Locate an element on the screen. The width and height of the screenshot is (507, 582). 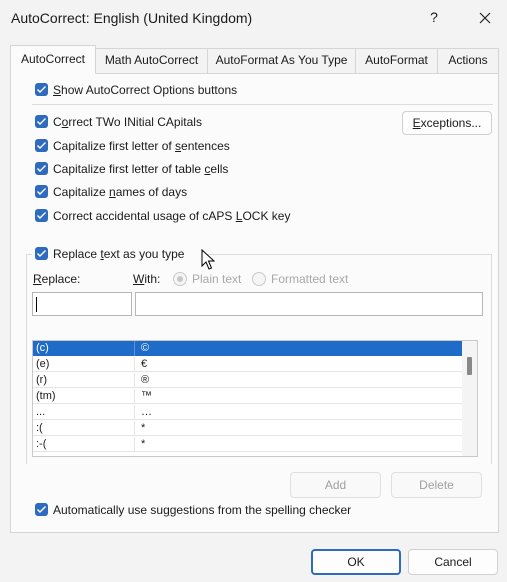
capitalize-days-label: Capitalize names of days is located at coordinates (120, 192).